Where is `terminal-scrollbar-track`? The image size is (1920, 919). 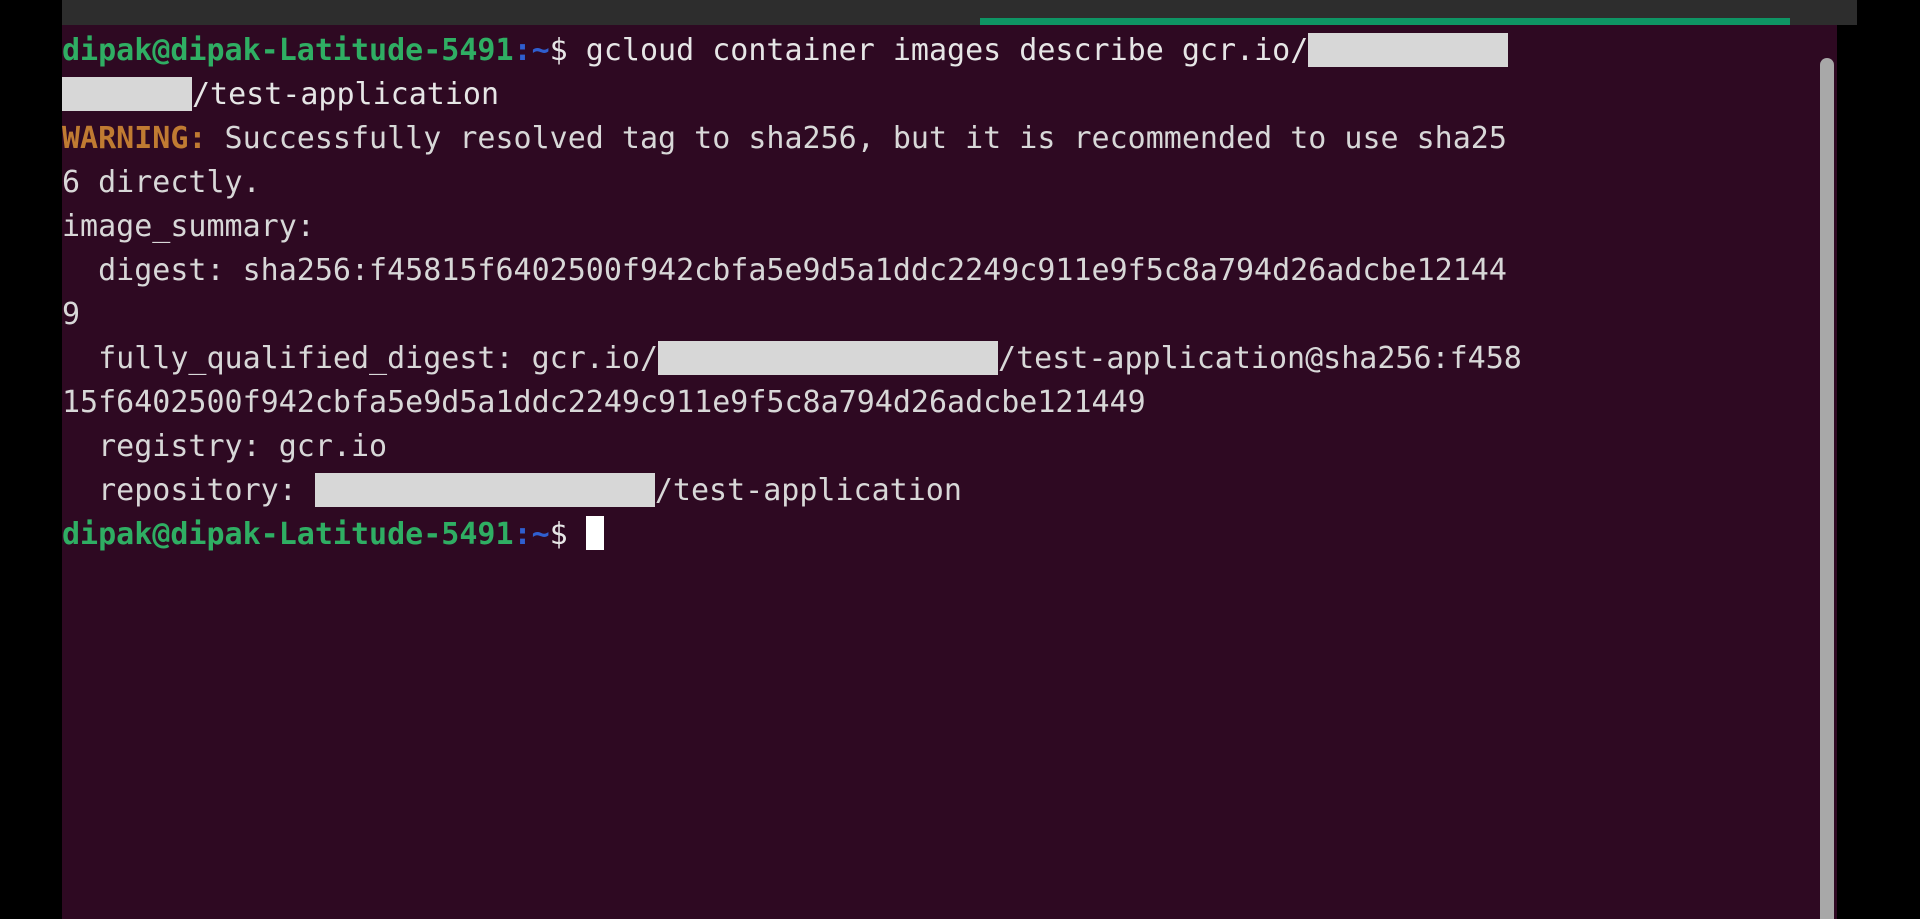 terminal-scrollbar-track is located at coordinates (1827, 484).